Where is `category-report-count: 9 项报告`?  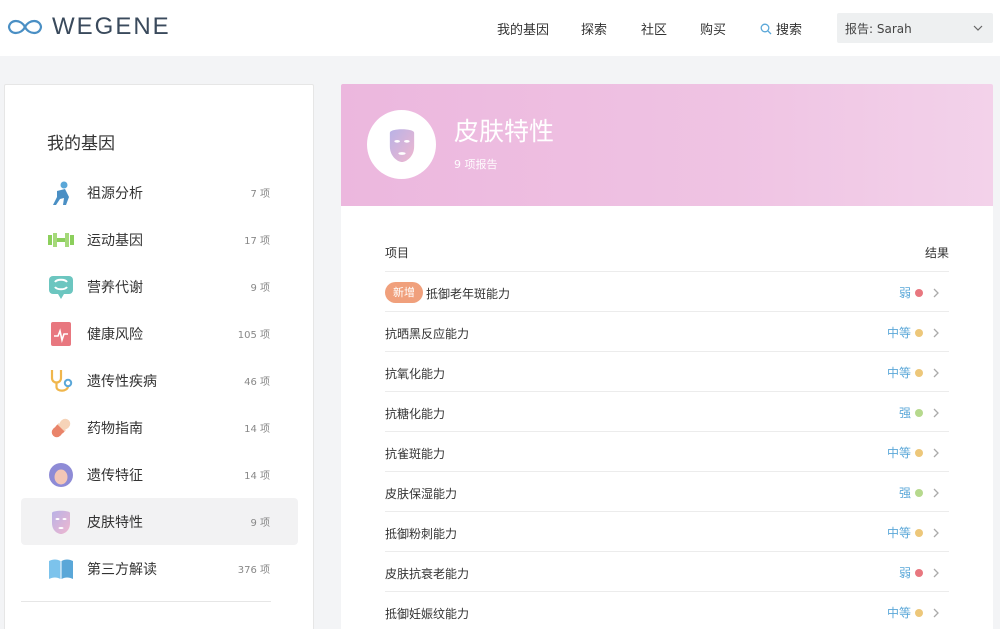 category-report-count: 9 项报告 is located at coordinates (476, 164).